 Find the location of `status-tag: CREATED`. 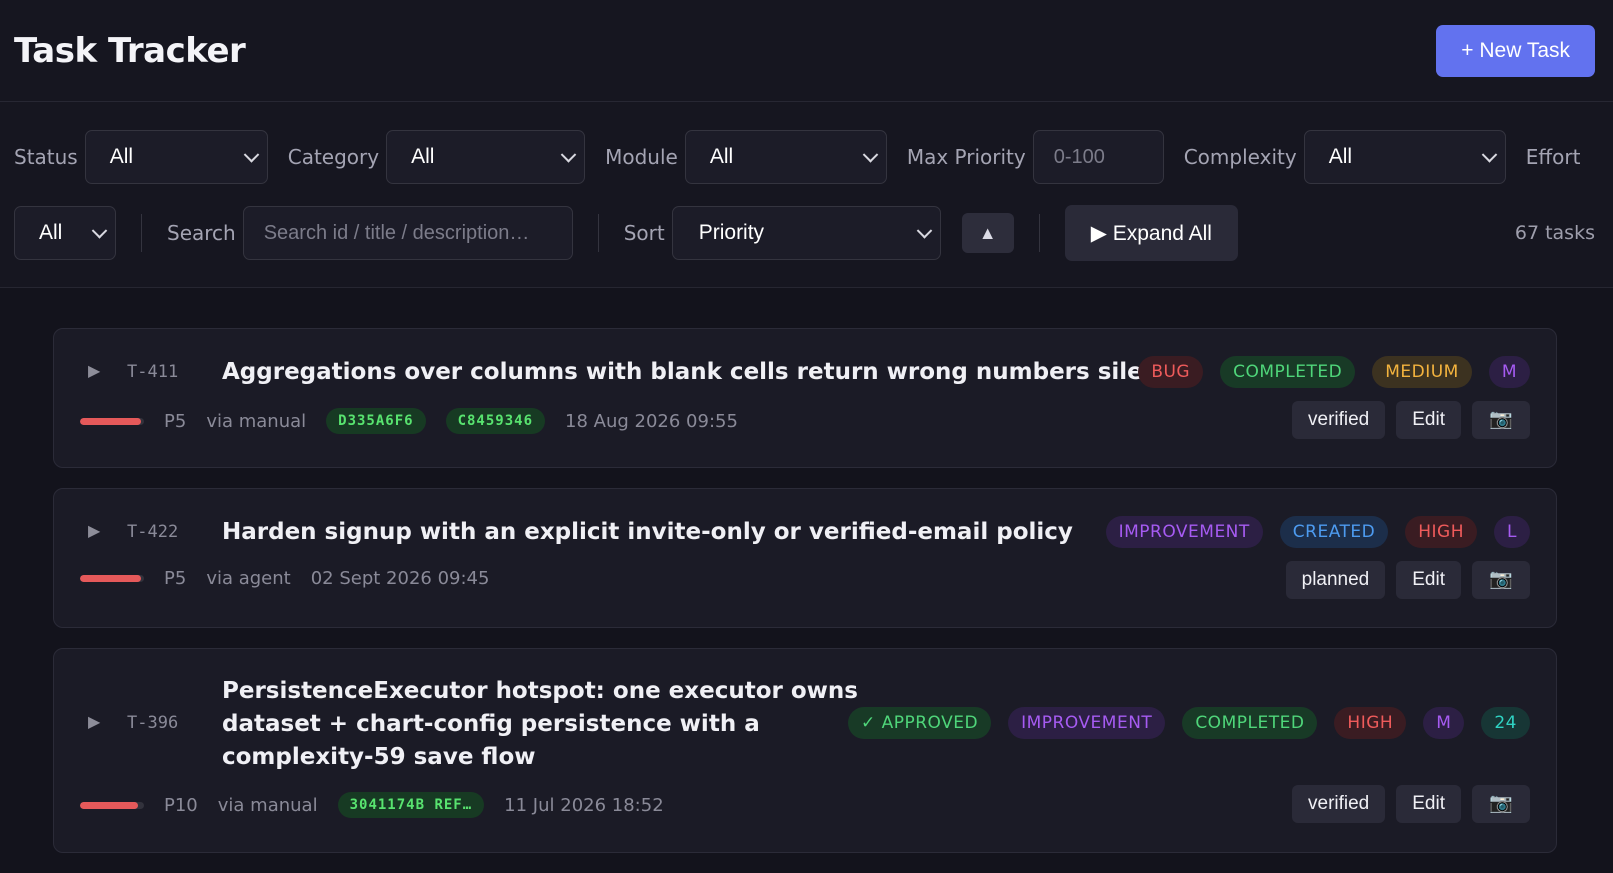

status-tag: CREATED is located at coordinates (1334, 532).